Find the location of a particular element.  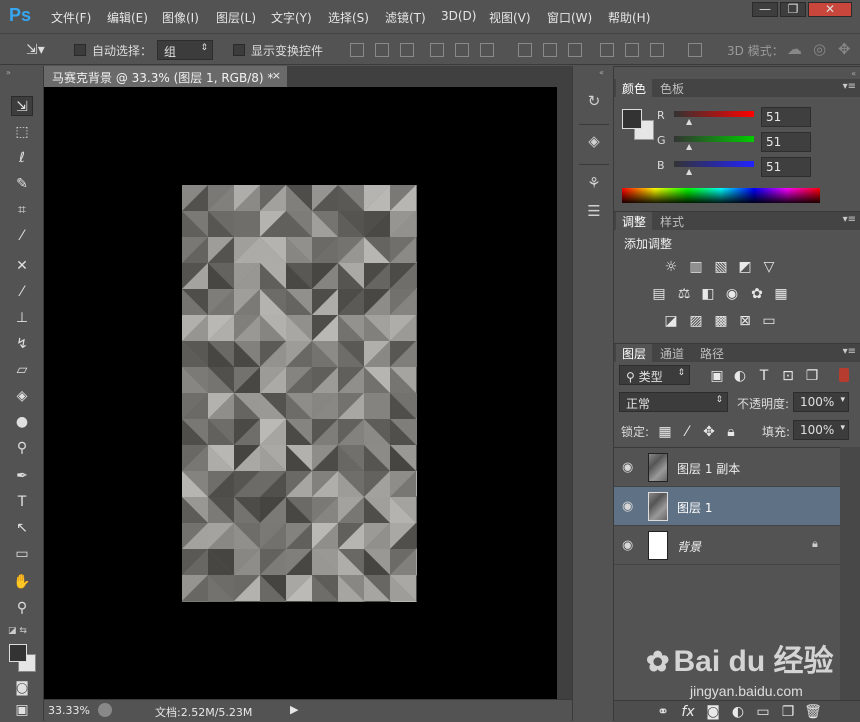

collapse-panel-icon: « is located at coordinates (853, 73).